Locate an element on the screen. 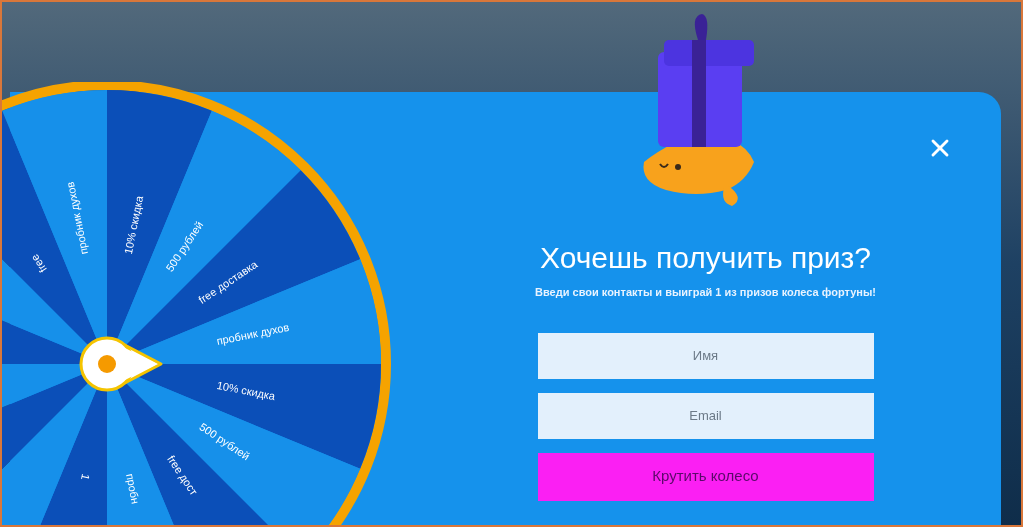  popup-subtitle: Введи свои контакты и выиграй 1 из призов колеса фортуны! is located at coordinates (705, 292).